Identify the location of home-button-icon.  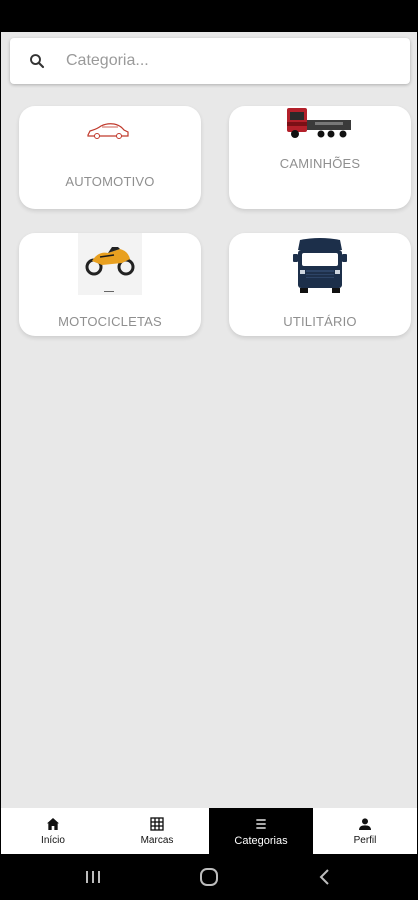
(209, 877).